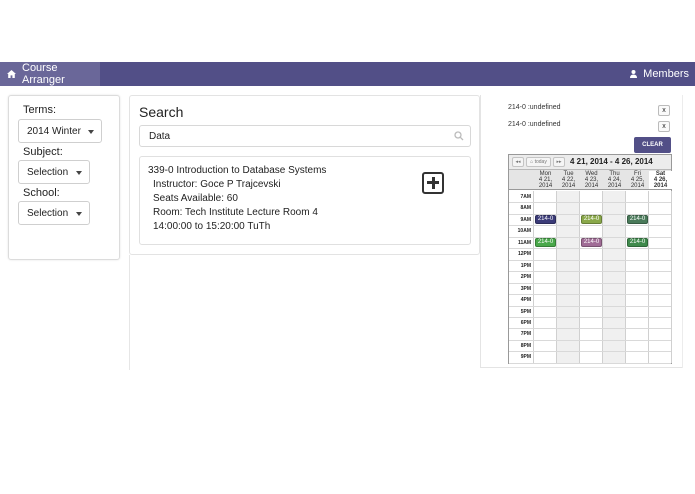  I want to click on search-input: Data, so click(305, 136).